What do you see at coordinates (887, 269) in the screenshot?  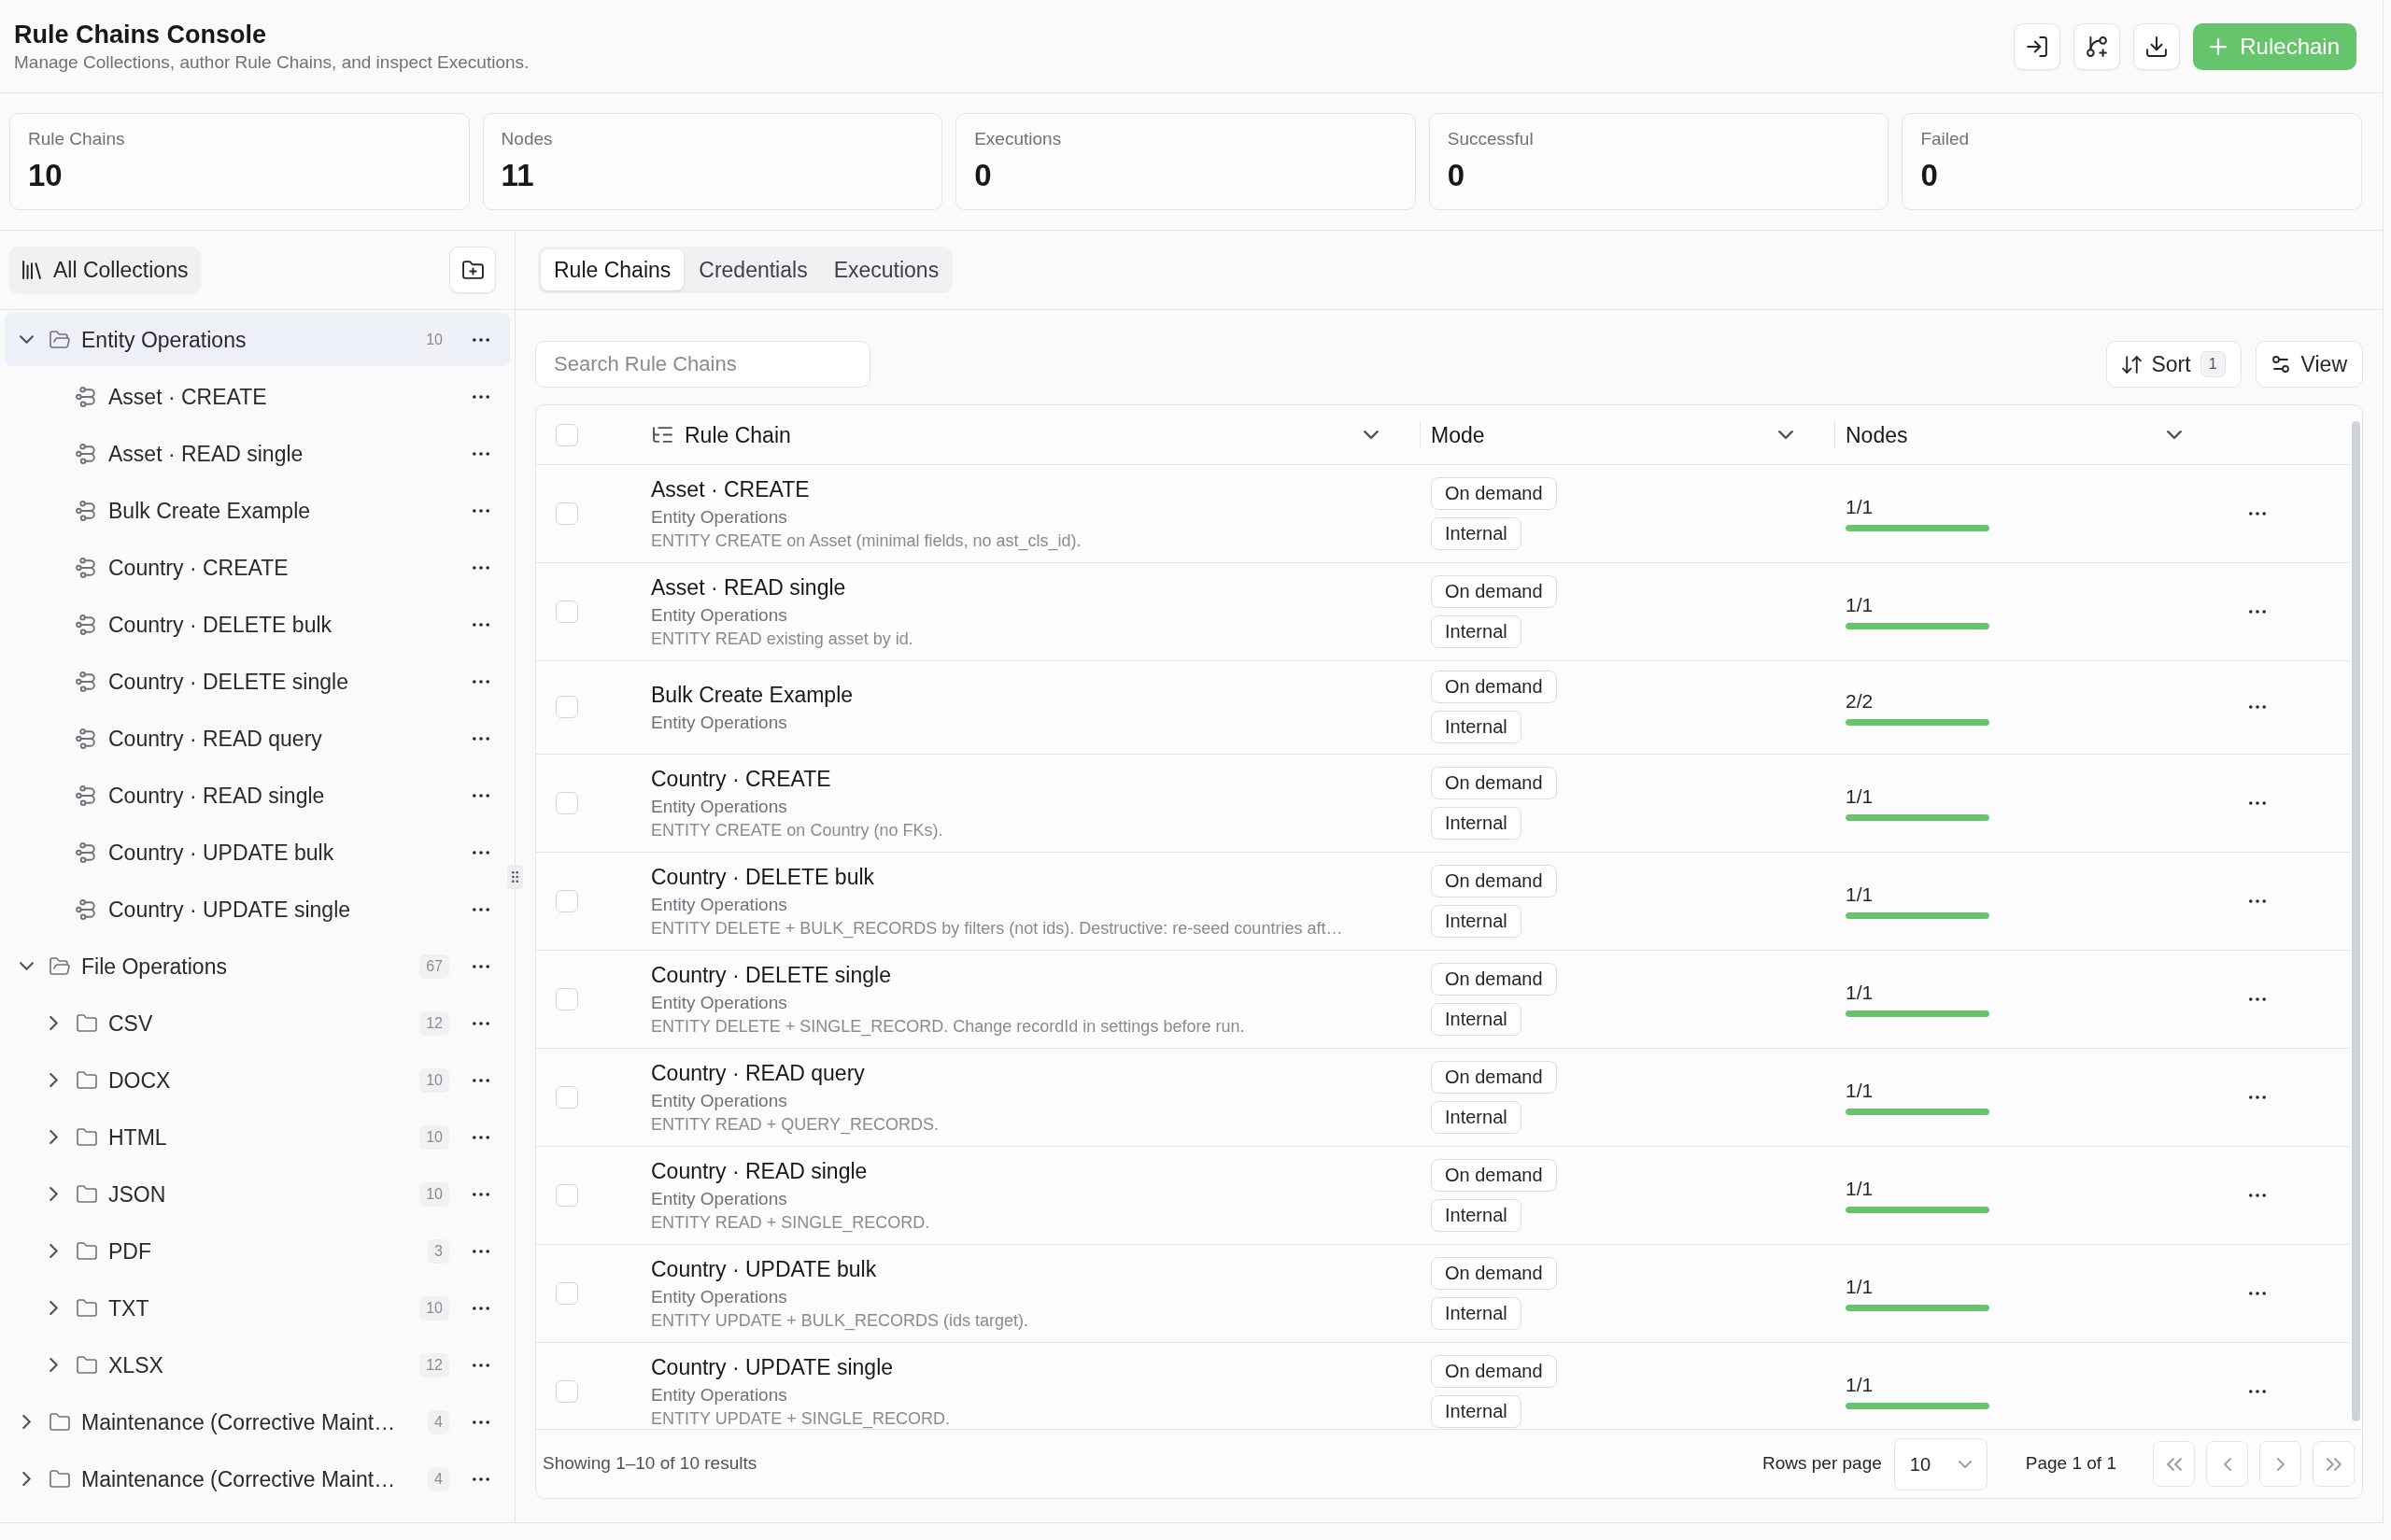 I see `tab: Executions` at bounding box center [887, 269].